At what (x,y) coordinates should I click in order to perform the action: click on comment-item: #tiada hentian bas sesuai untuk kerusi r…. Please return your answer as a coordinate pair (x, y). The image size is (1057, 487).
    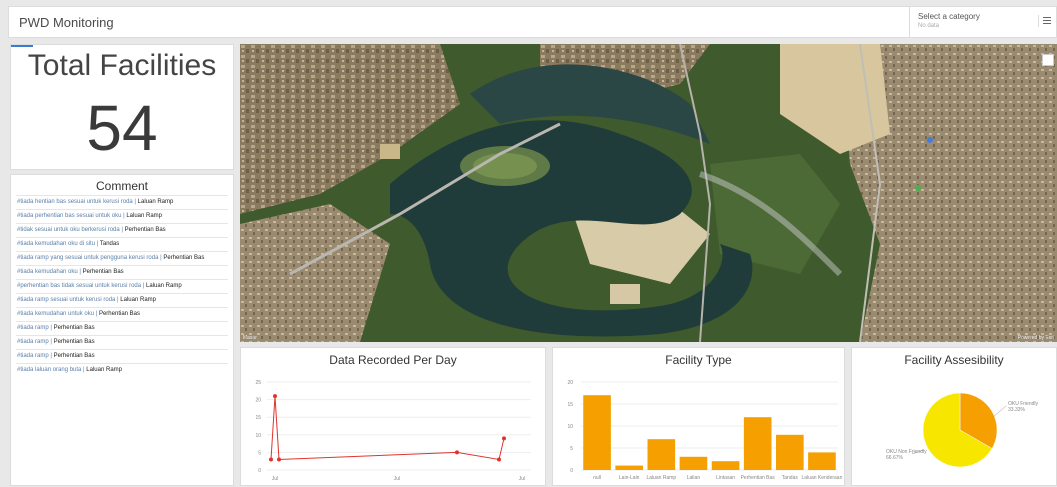
    Looking at the image, I should click on (122, 202).